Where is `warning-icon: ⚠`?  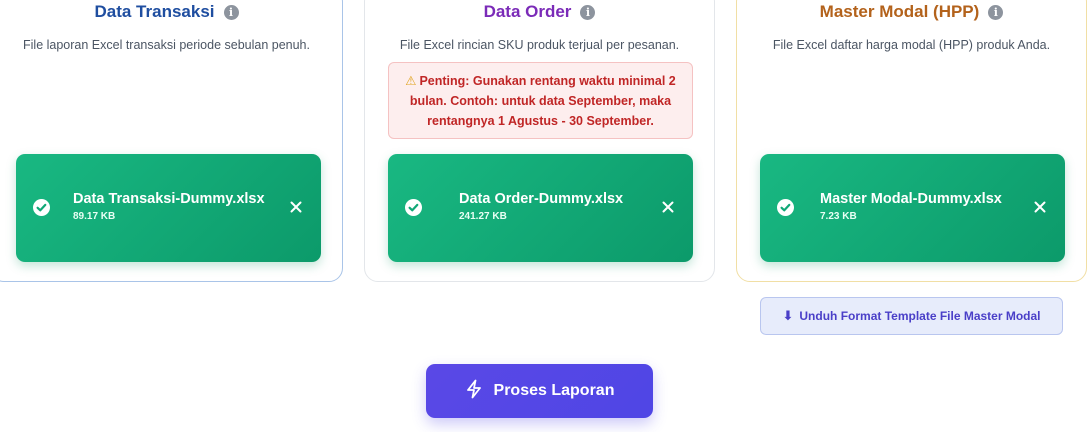 warning-icon: ⚠ is located at coordinates (411, 81).